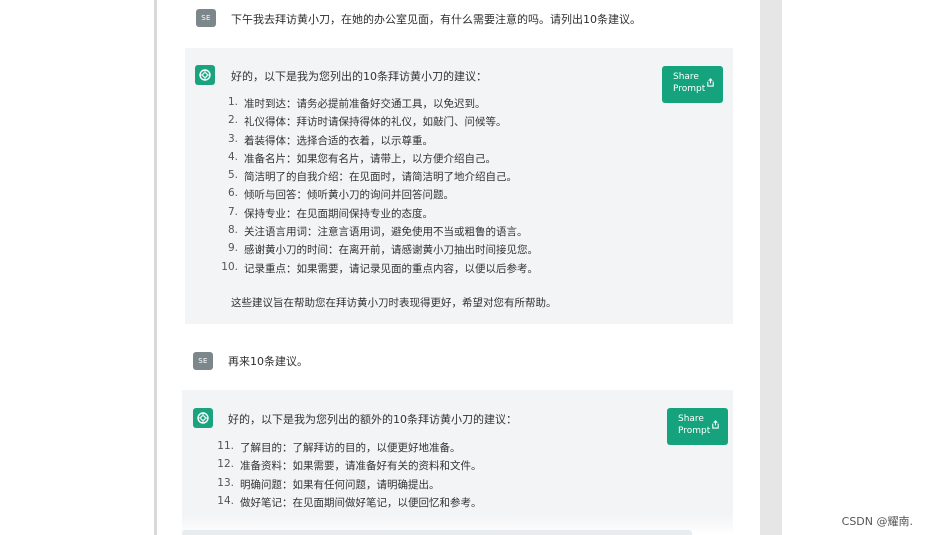  I want to click on list-item-number: 4., so click(232, 156).